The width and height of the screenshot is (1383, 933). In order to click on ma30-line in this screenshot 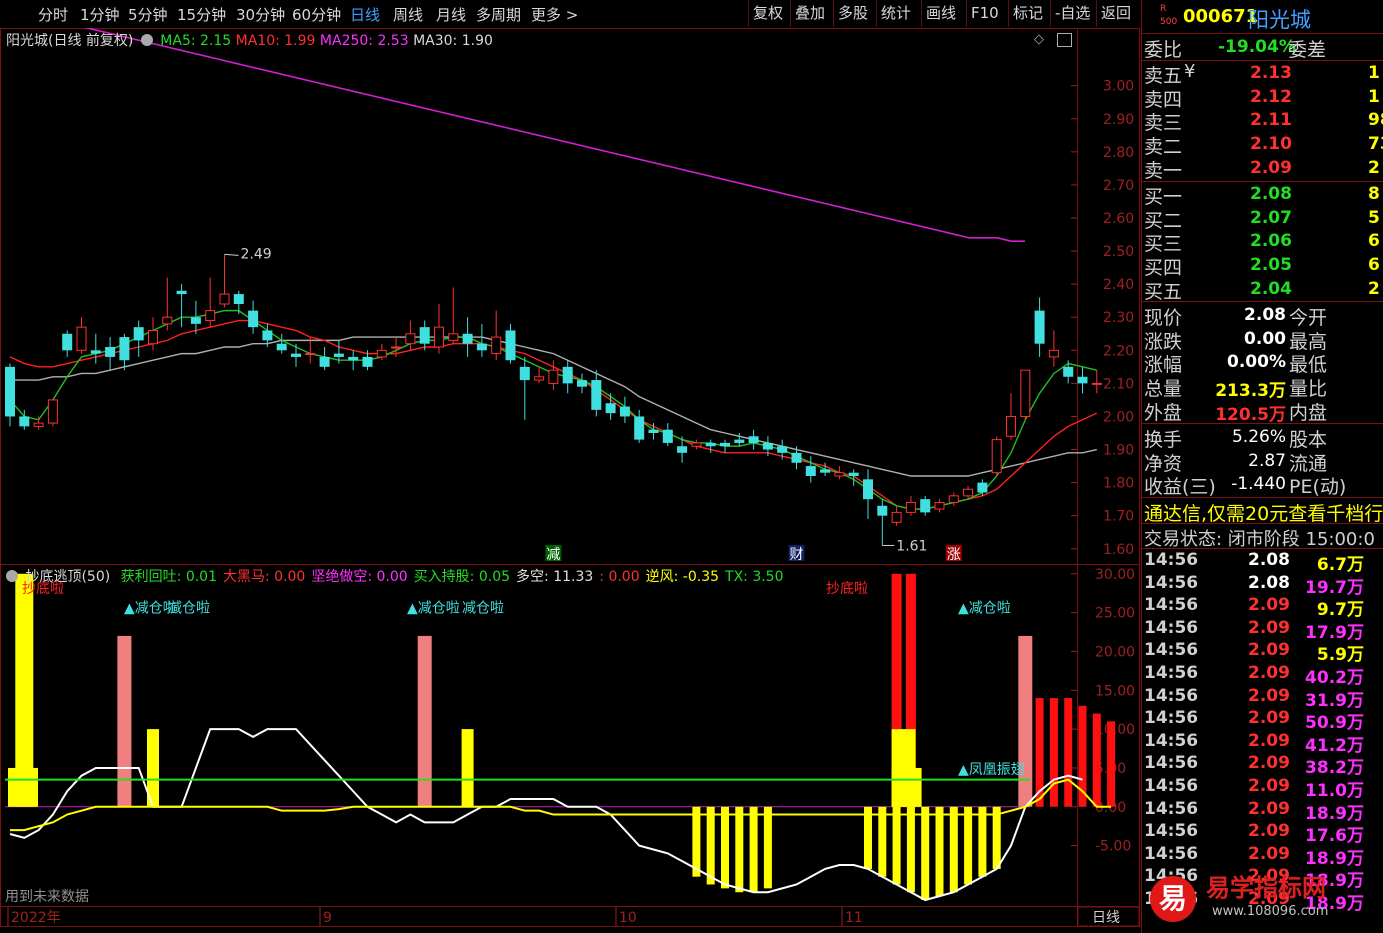, I will do `click(553, 406)`.